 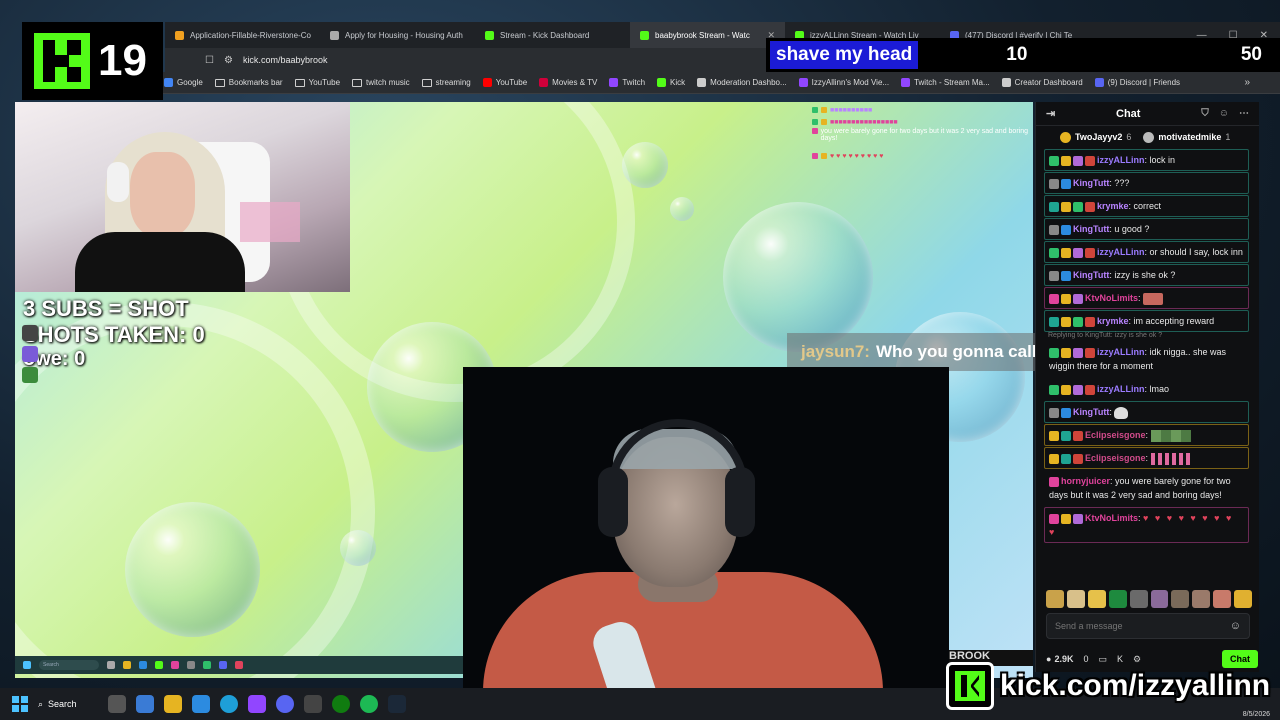 I want to click on chat-badges, so click(x=1066, y=298).